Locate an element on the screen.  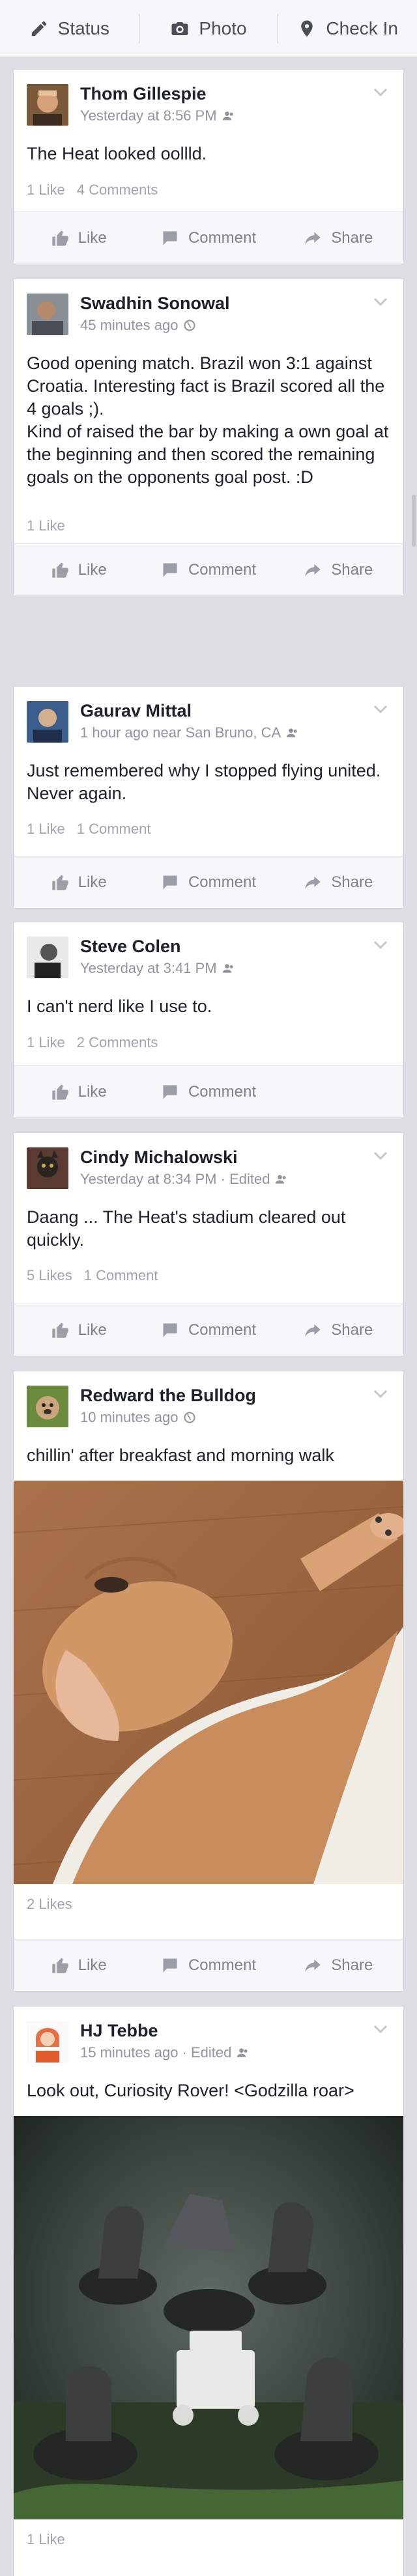
author-name: Cindy Michalowski is located at coordinates (159, 1157).